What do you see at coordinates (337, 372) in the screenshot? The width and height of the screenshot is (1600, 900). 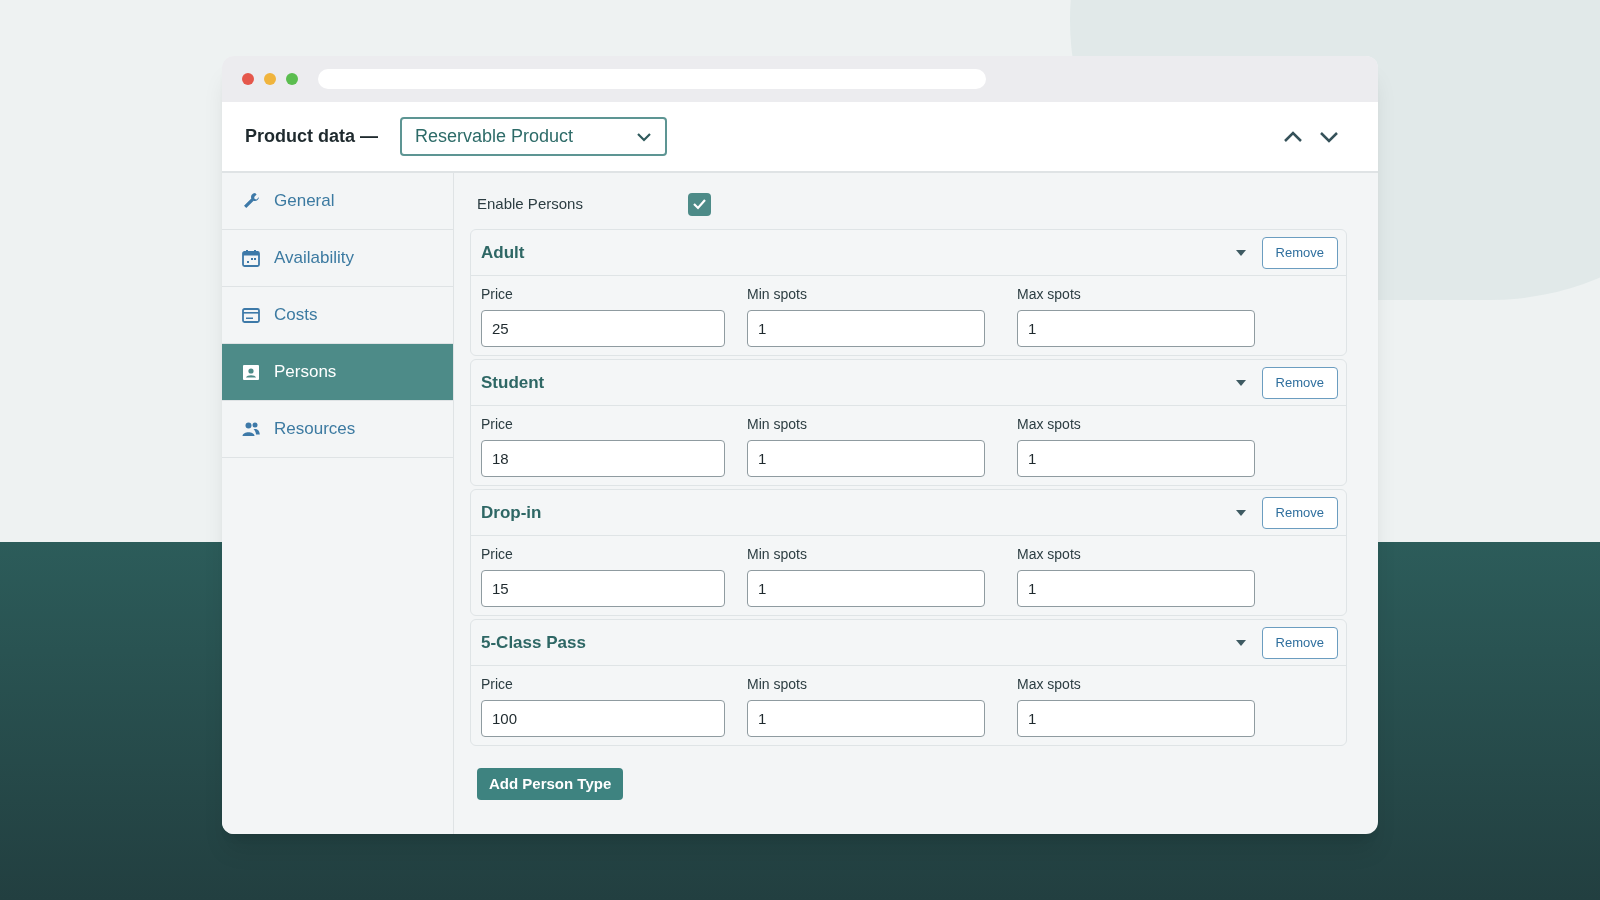 I see `sidebar-tab: Persons` at bounding box center [337, 372].